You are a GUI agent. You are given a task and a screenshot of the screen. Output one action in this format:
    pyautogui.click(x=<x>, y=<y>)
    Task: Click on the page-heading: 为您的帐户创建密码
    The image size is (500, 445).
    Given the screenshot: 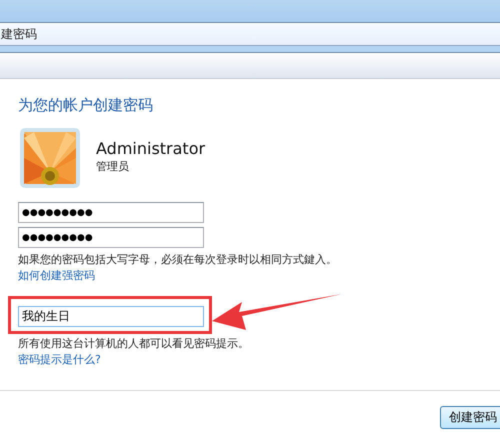 What is the action you would take?
    pyautogui.click(x=85, y=105)
    